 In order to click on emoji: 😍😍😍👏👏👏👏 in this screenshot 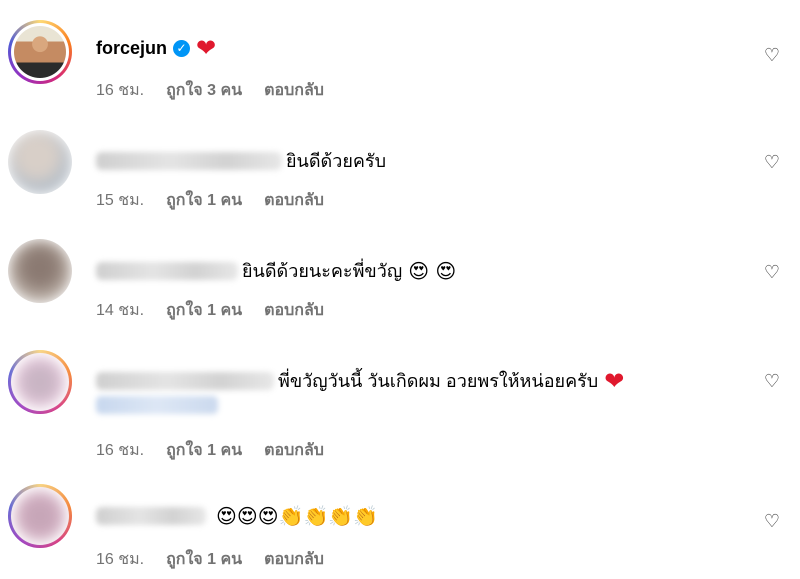, I will do `click(297, 516)`.